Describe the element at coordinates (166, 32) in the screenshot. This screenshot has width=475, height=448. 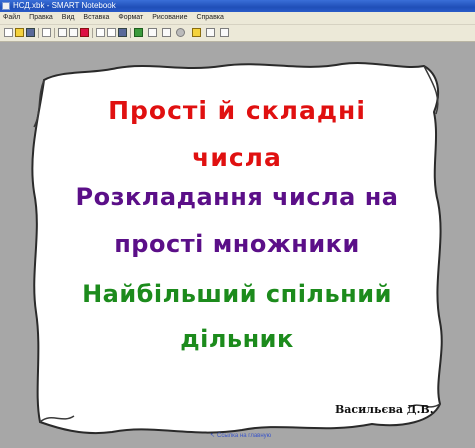
I see `line-icon` at that location.